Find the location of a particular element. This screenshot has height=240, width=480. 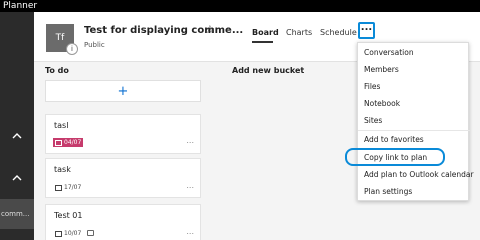

menu-item-plan-settings: Plan settings is located at coordinates (388, 191).